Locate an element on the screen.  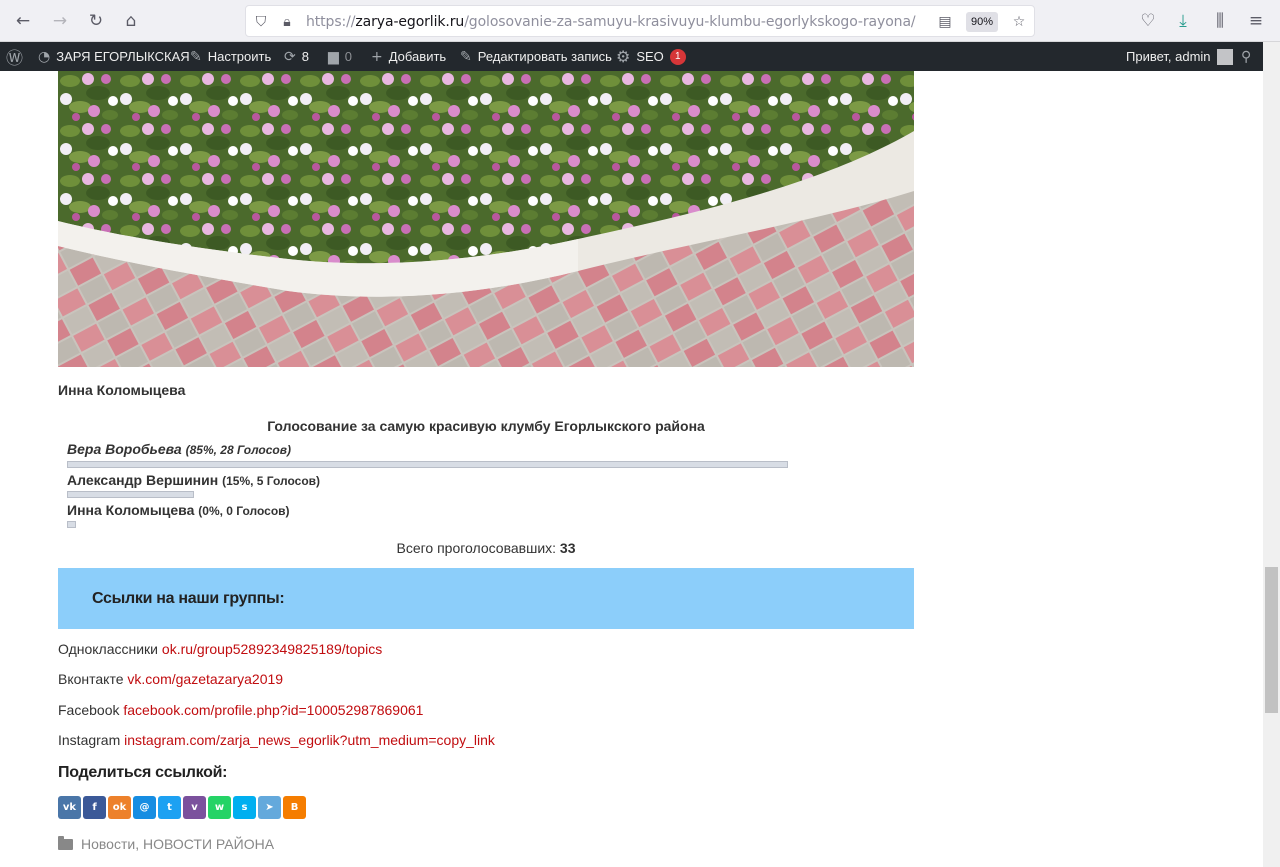
brush-icon: ✎ is located at coordinates (196, 56).